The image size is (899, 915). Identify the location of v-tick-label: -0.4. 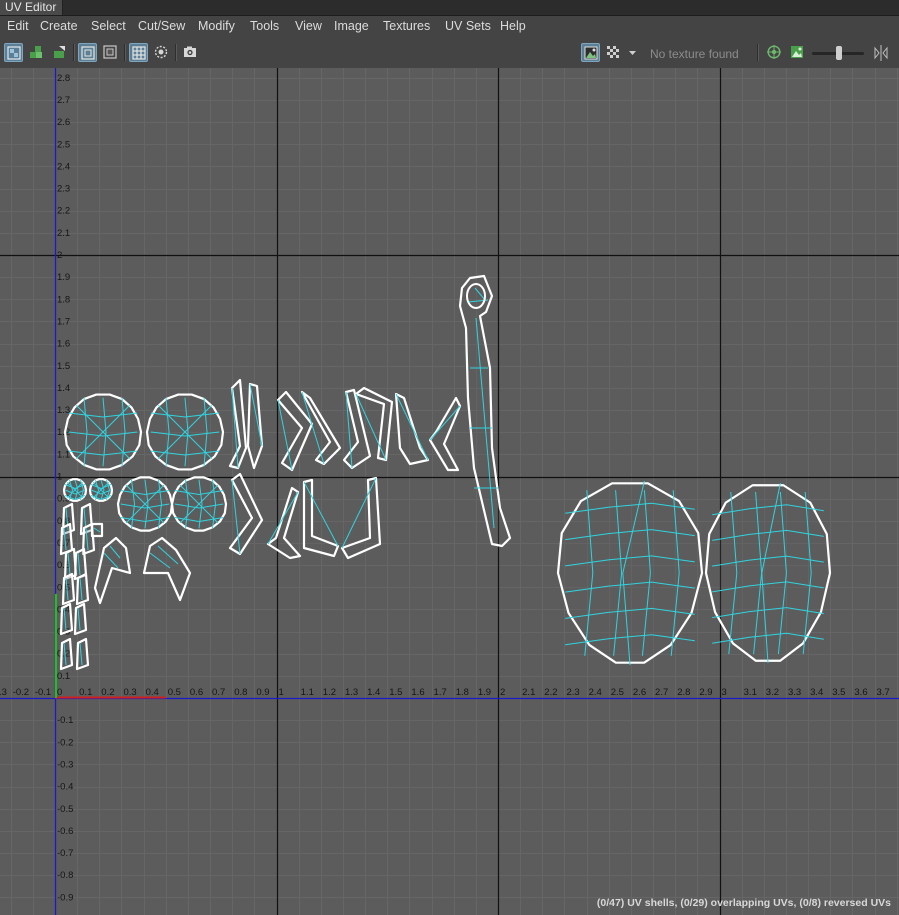
(65, 787).